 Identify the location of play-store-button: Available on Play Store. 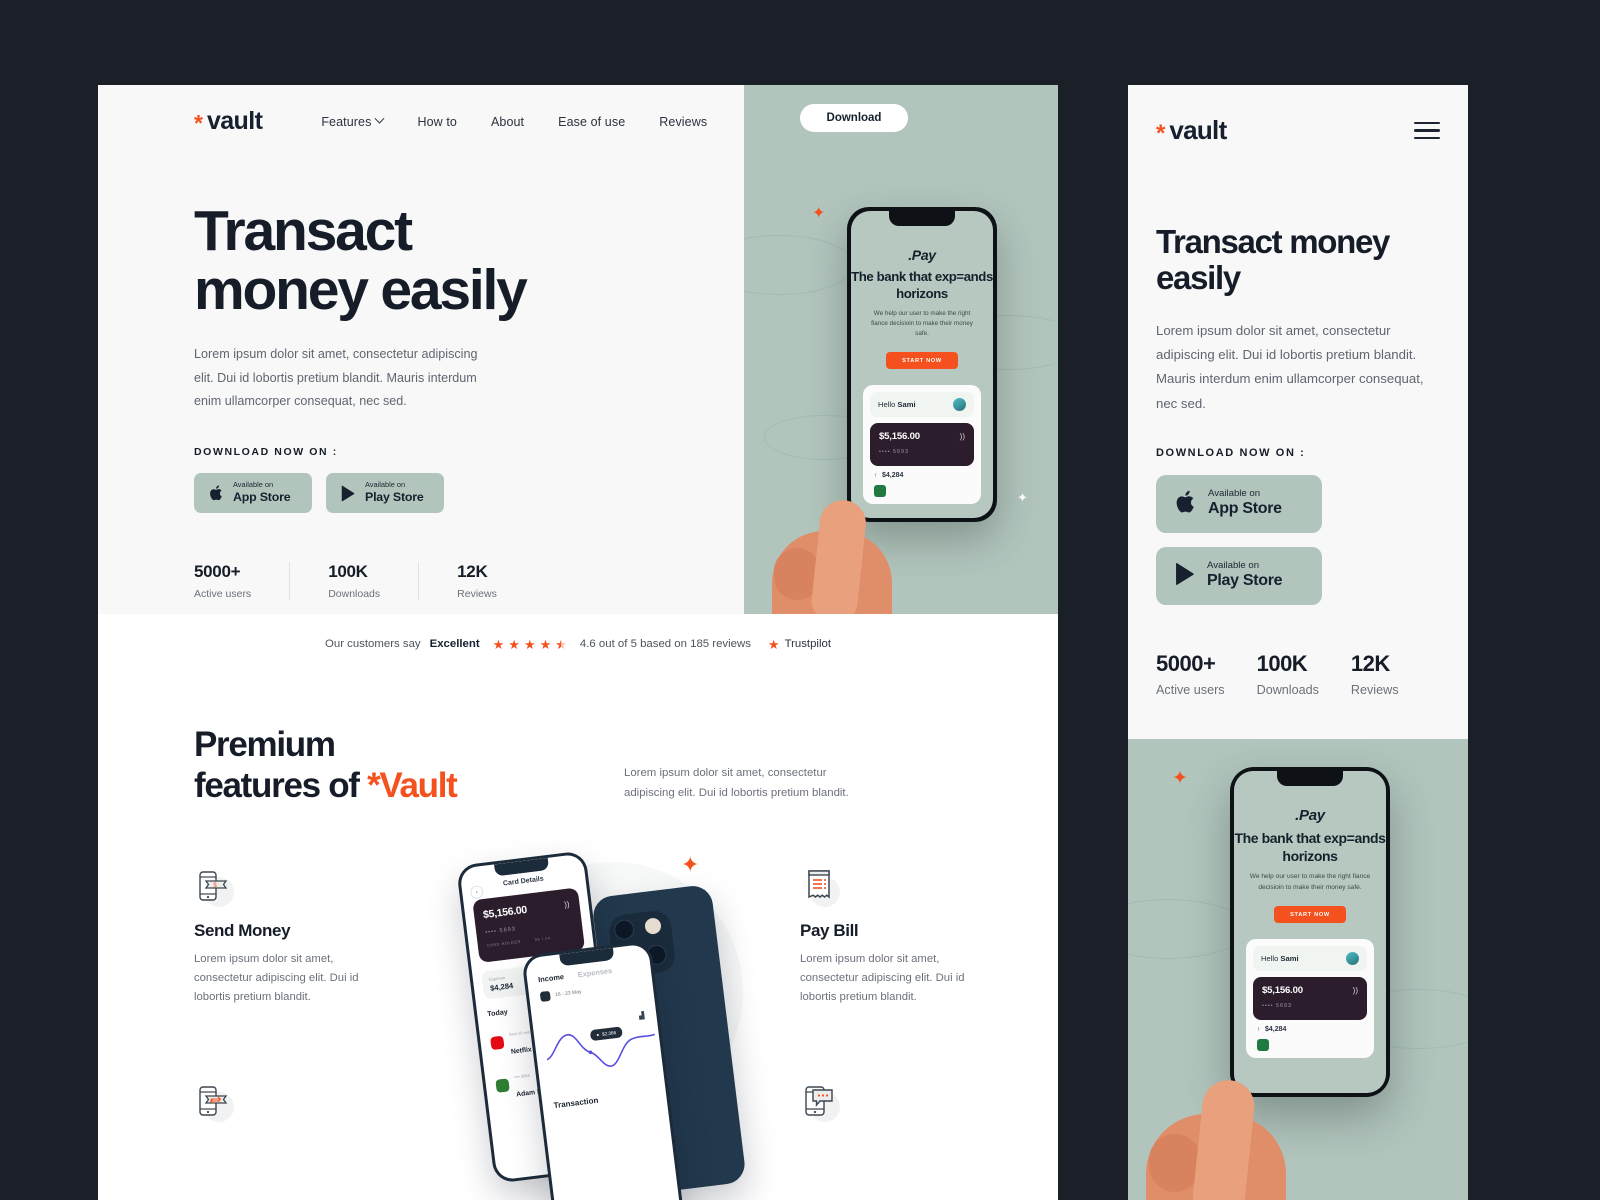
(385, 493).